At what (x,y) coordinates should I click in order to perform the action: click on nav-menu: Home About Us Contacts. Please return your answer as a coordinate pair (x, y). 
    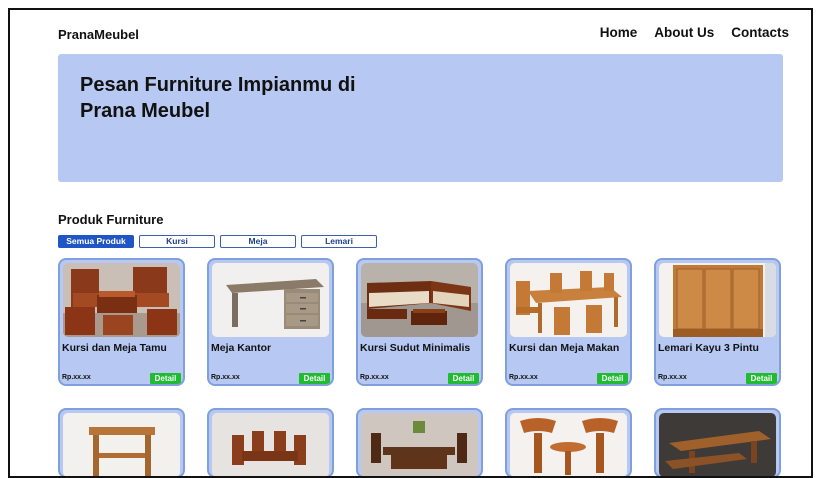
    Looking at the image, I should click on (694, 32).